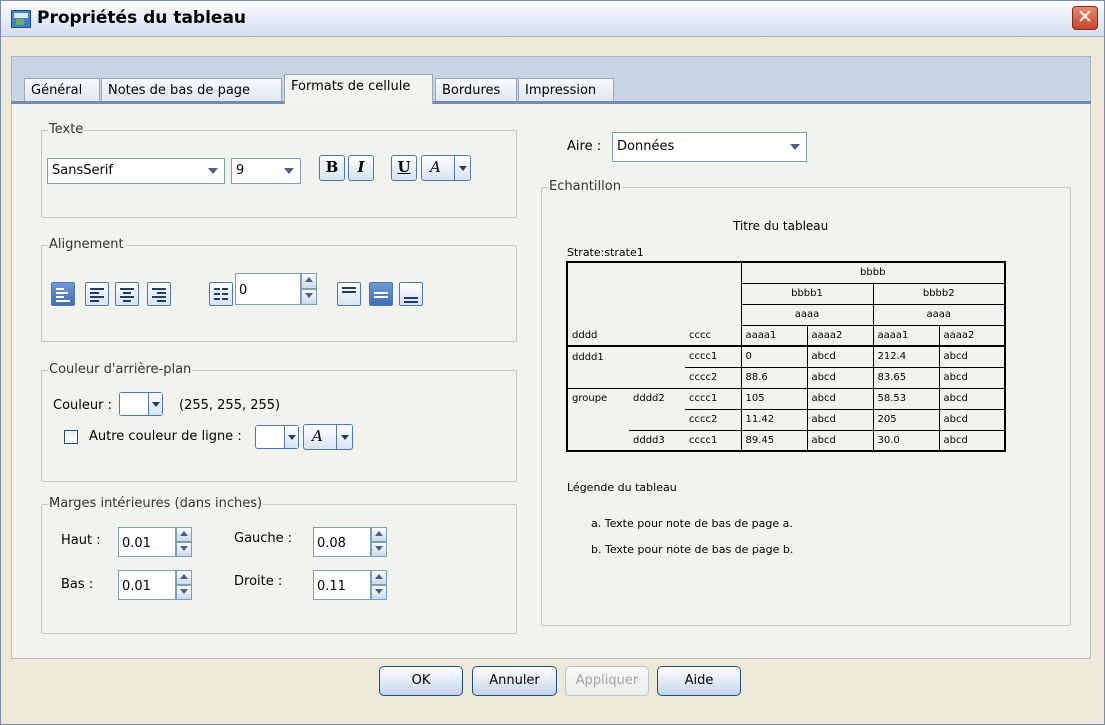 The width and height of the screenshot is (1105, 725). What do you see at coordinates (230, 405) in the screenshot?
I see `background-rgb-value: (255, 255, 255)` at bounding box center [230, 405].